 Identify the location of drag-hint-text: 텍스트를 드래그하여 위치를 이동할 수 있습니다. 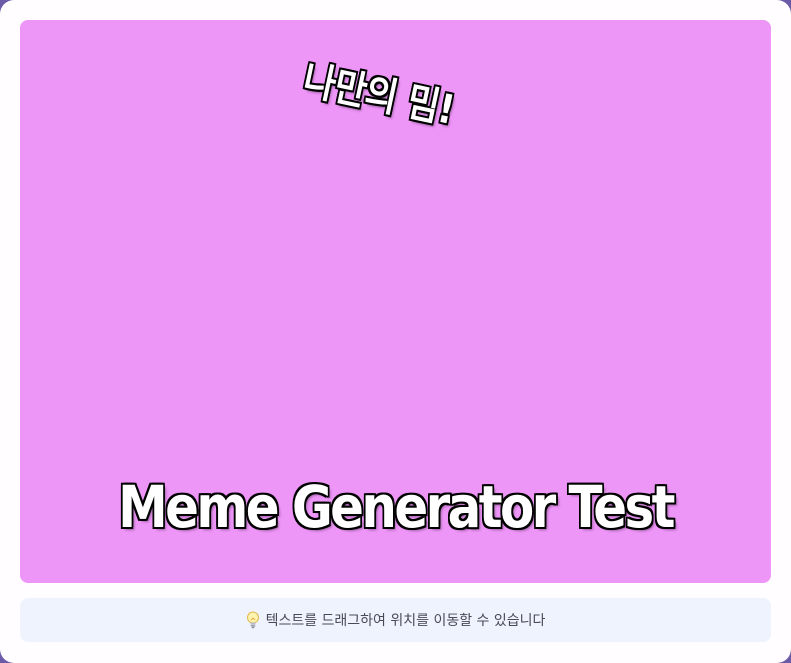
(405, 621).